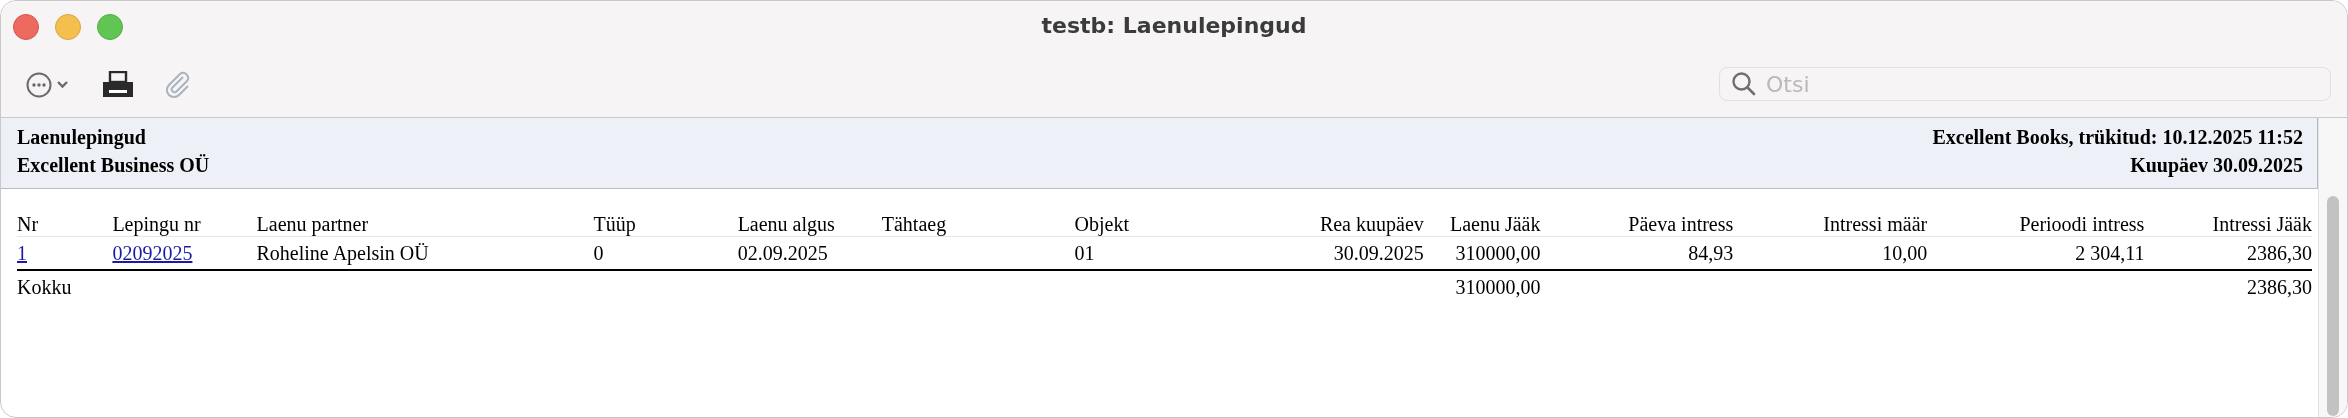 The height and width of the screenshot is (418, 2348). What do you see at coordinates (118, 85) in the screenshot?
I see `printer-icon` at bounding box center [118, 85].